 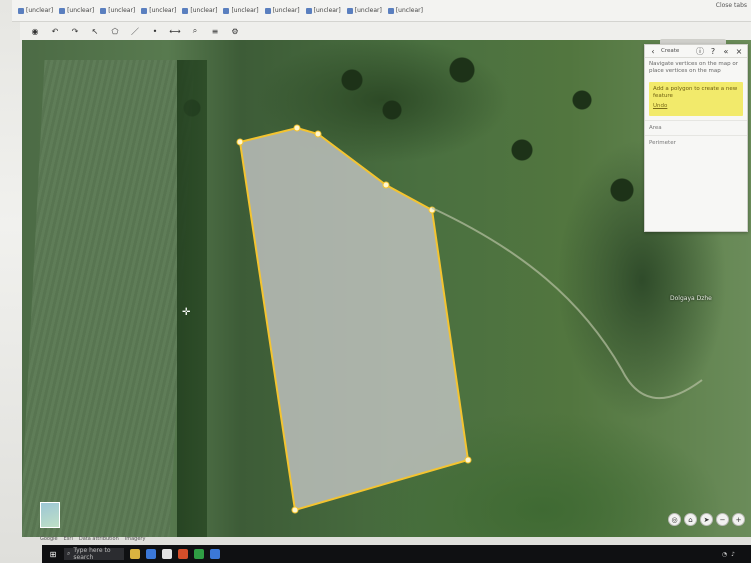 I want to click on help-icon: ?, so click(x=713, y=51).